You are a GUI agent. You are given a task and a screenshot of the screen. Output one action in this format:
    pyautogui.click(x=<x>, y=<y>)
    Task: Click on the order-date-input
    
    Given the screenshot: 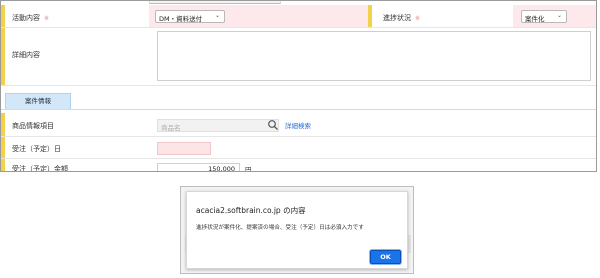 What is the action you would take?
    pyautogui.click(x=184, y=148)
    